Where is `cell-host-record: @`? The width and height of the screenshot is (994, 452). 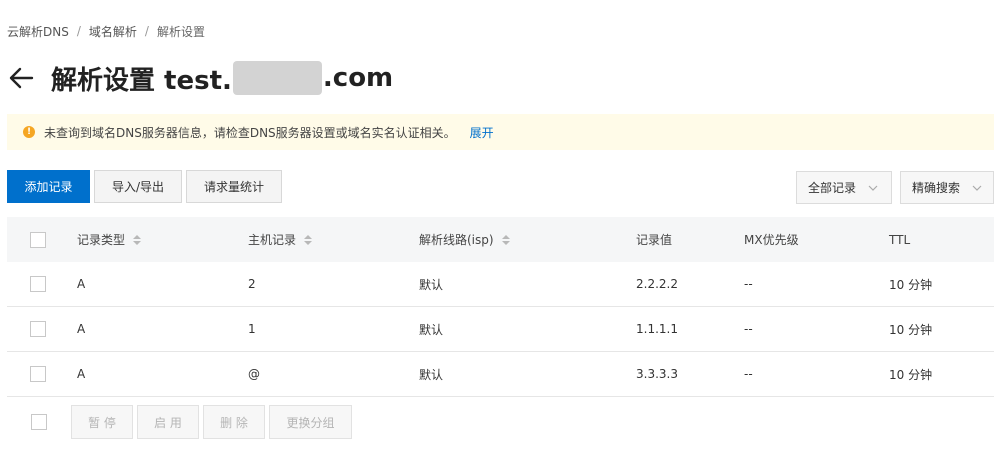 cell-host-record: @ is located at coordinates (254, 374).